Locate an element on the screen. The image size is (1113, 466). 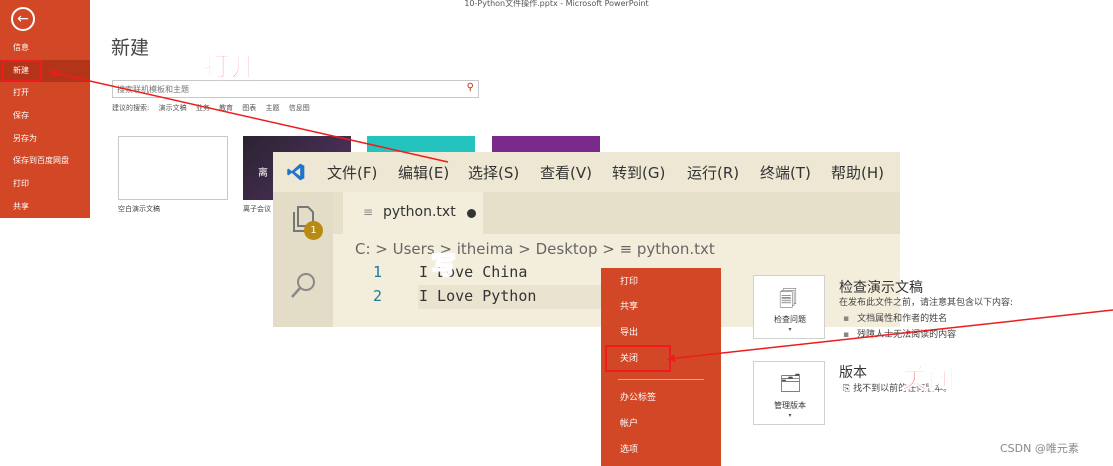
annotation-write: 写 is located at coordinates (443, 266).